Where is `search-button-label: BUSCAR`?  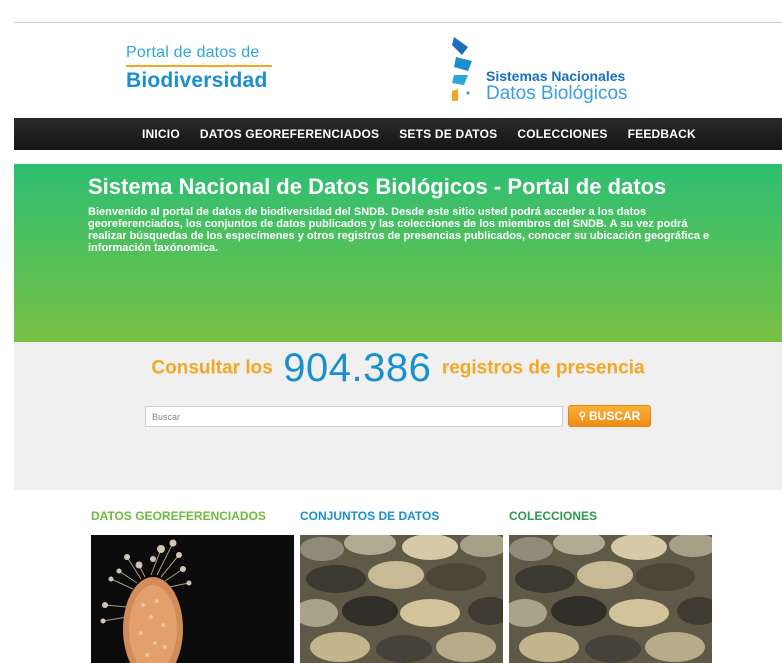 search-button-label: BUSCAR is located at coordinates (614, 416).